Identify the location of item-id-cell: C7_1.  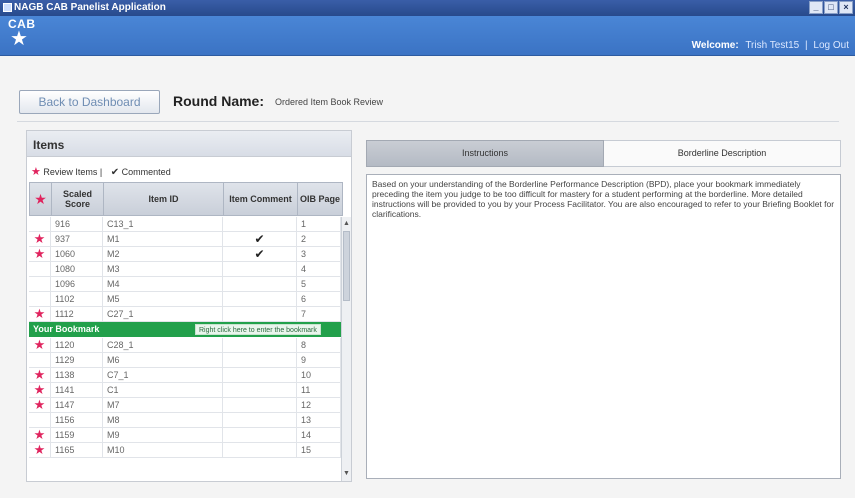
(163, 375).